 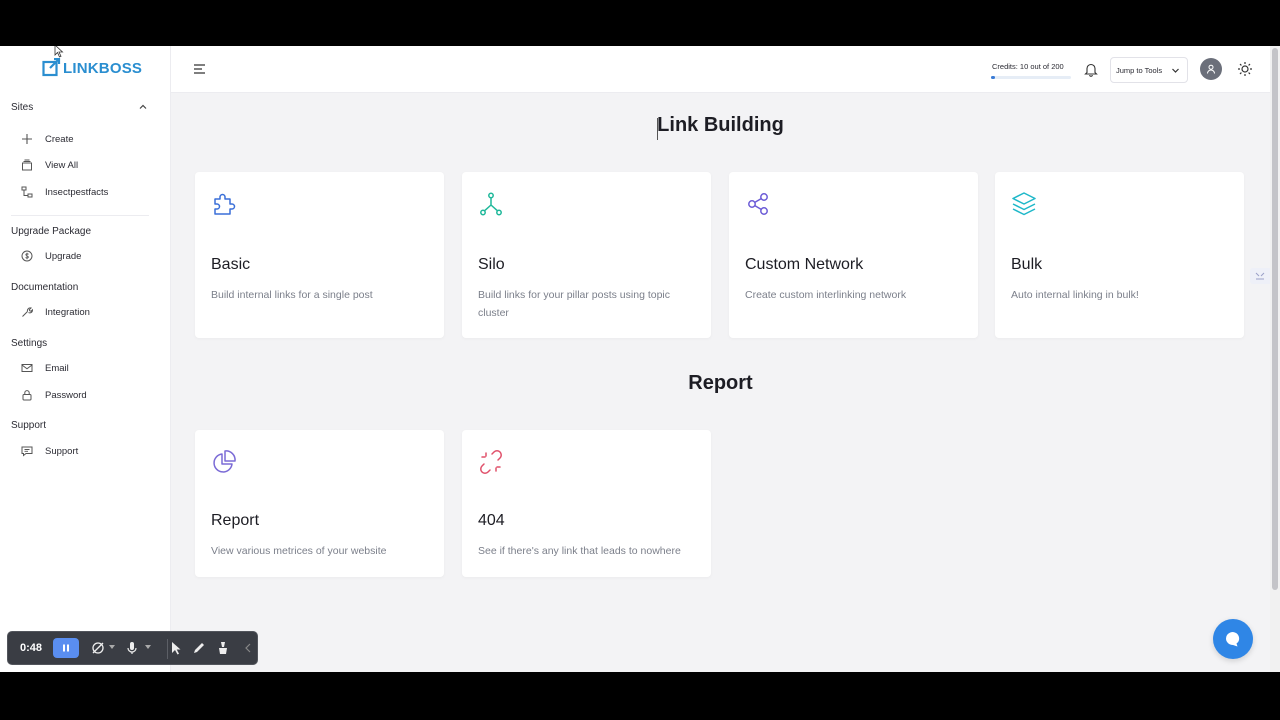 I want to click on screen-recorder-toolbar: 0:48, so click(x=132, y=648).